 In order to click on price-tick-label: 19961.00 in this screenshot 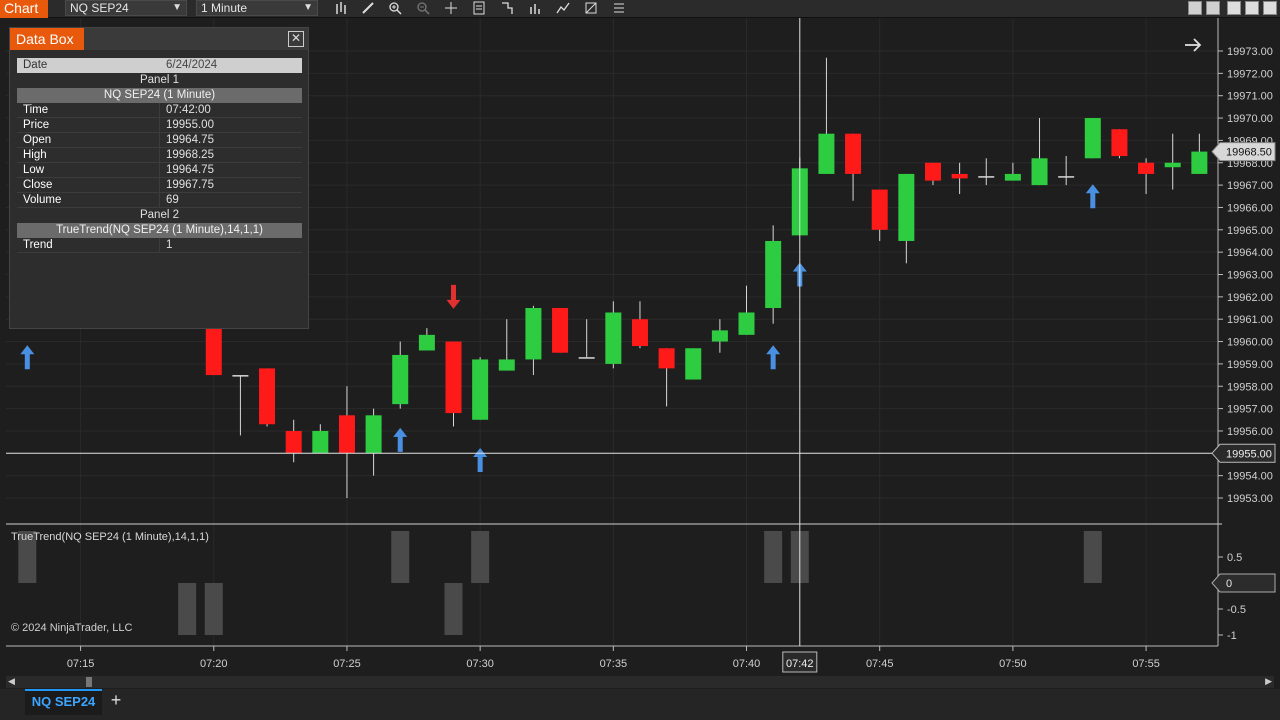, I will do `click(1250, 320)`.